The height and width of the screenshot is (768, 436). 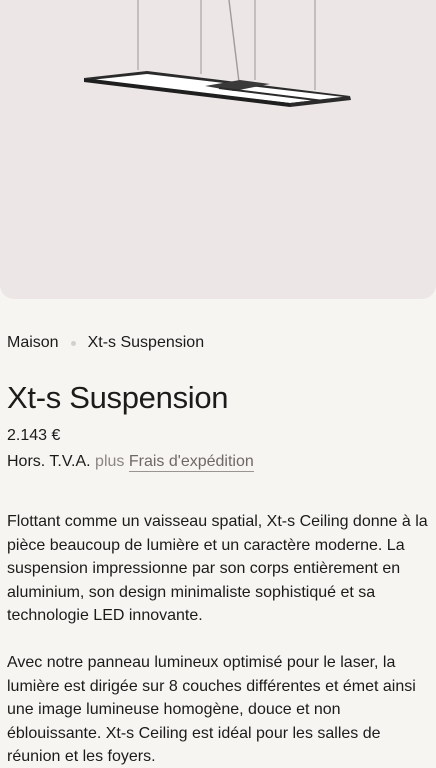 I want to click on tax-note: Hors. T.V.A., so click(x=49, y=461).